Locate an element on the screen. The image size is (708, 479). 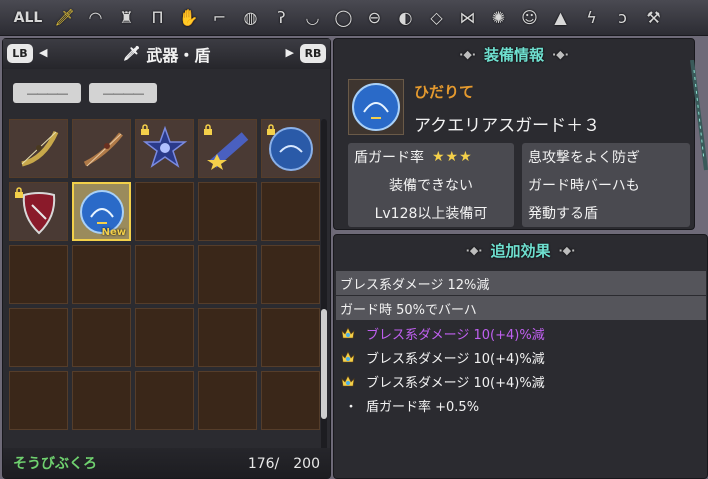
flower-shield-icon is located at coordinates (165, 146).